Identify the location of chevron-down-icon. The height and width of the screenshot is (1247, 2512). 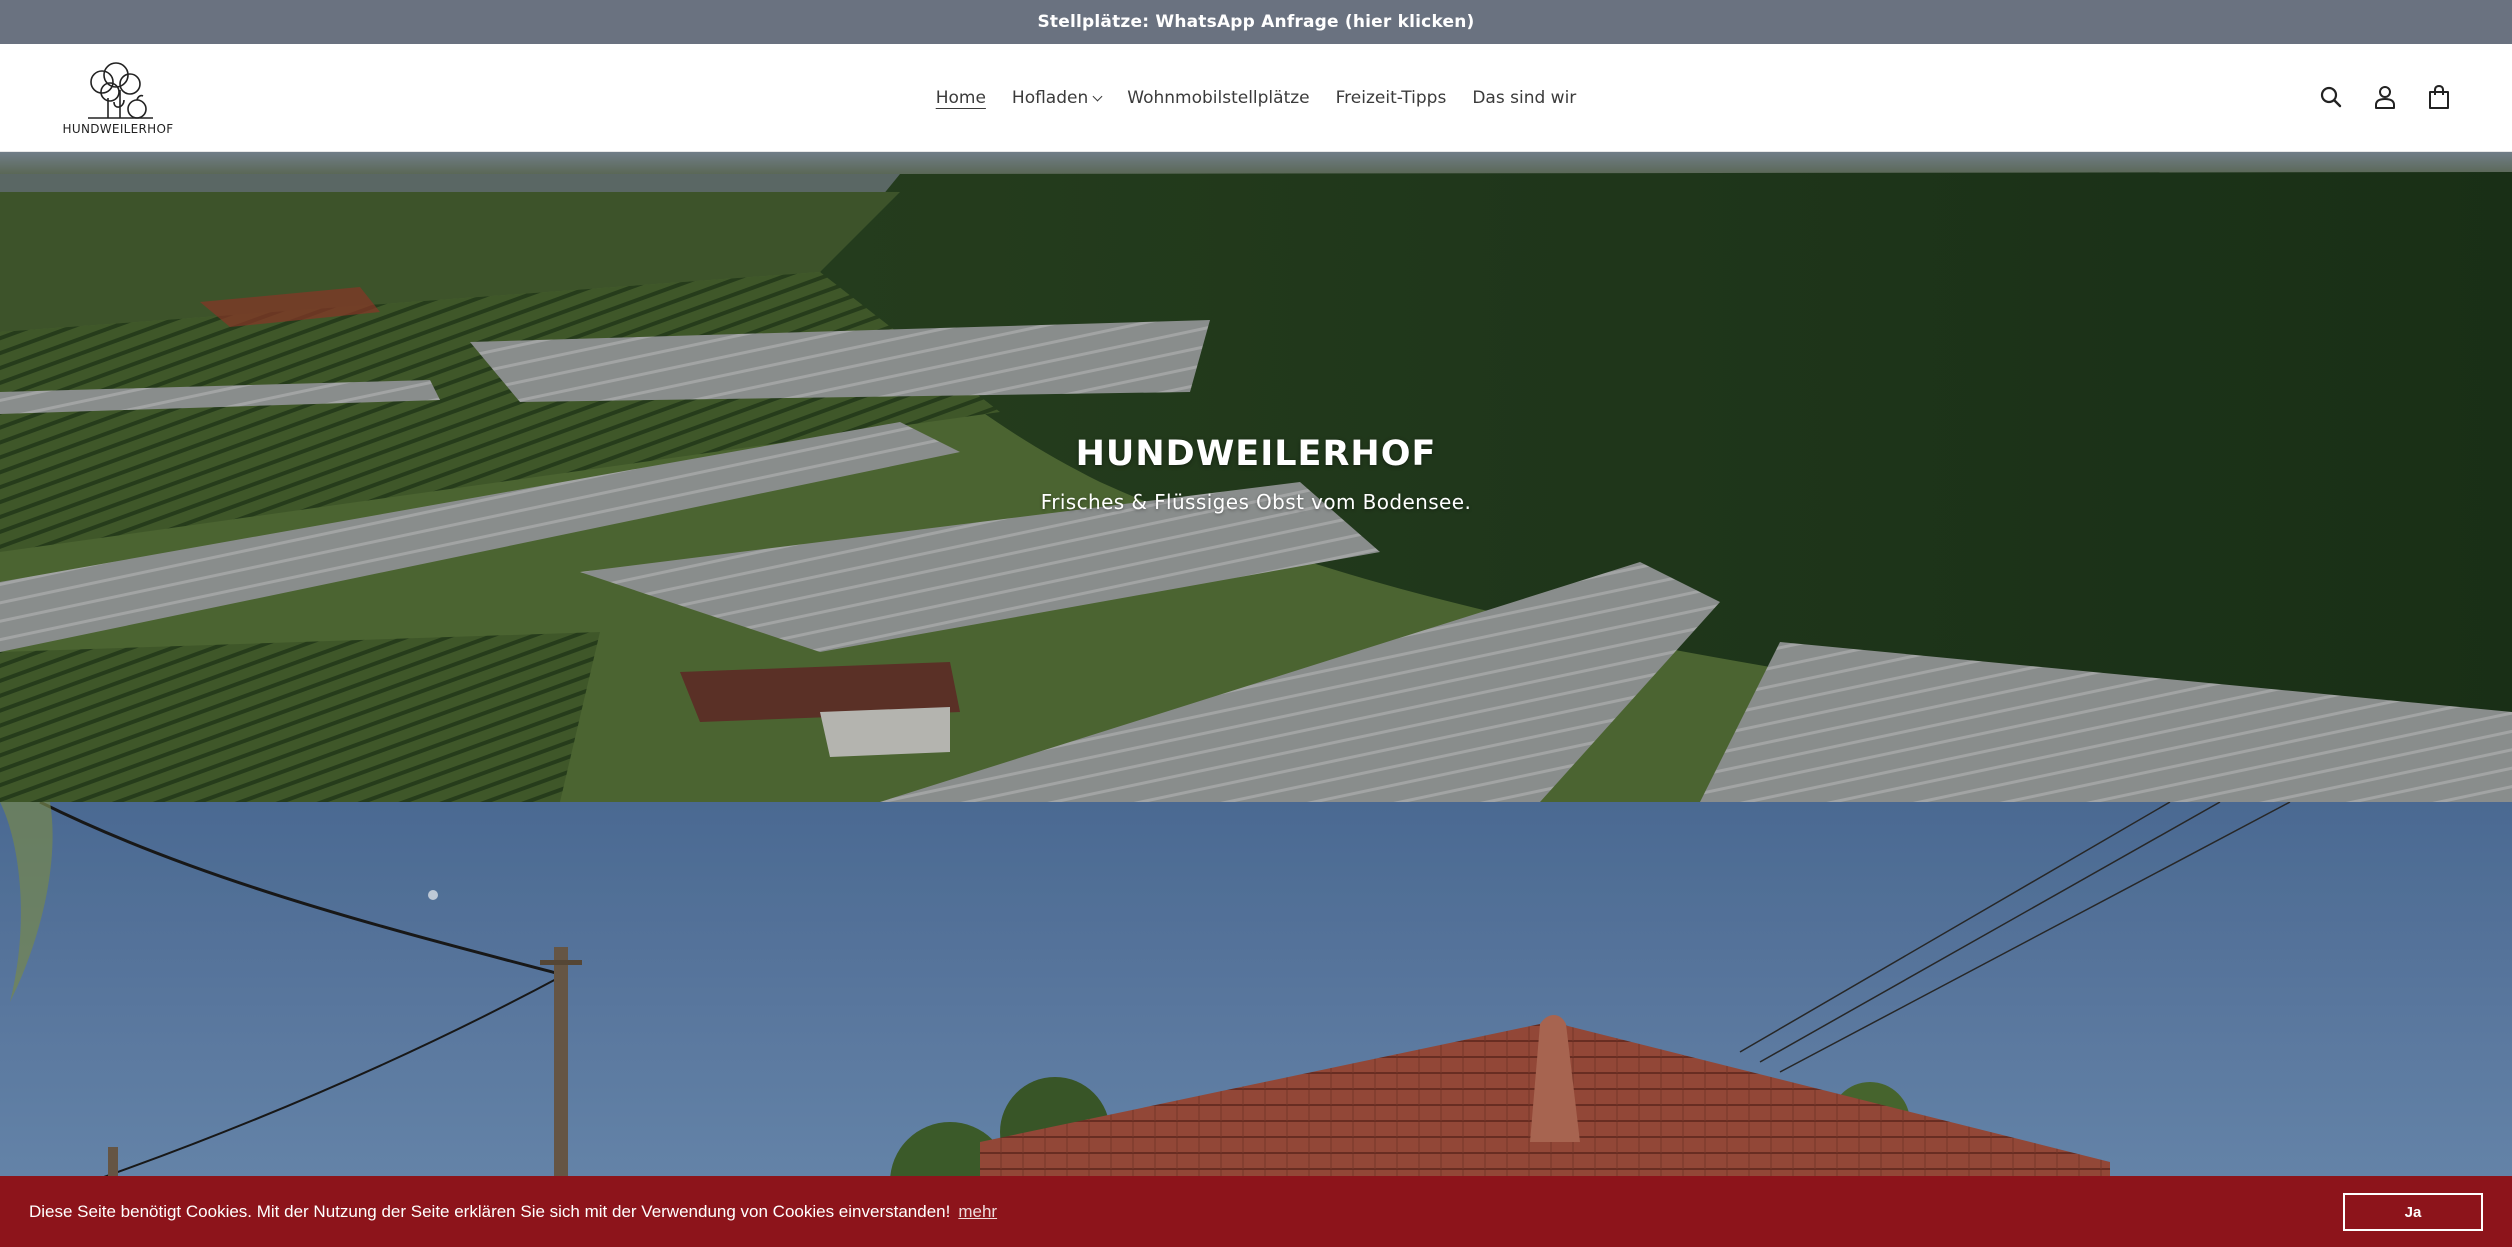
(1097, 96).